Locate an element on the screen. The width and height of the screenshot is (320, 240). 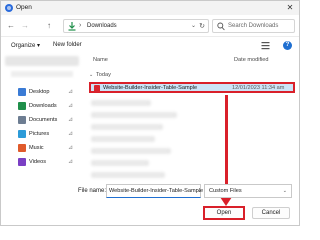
music-icon is located at coordinates (22, 148).